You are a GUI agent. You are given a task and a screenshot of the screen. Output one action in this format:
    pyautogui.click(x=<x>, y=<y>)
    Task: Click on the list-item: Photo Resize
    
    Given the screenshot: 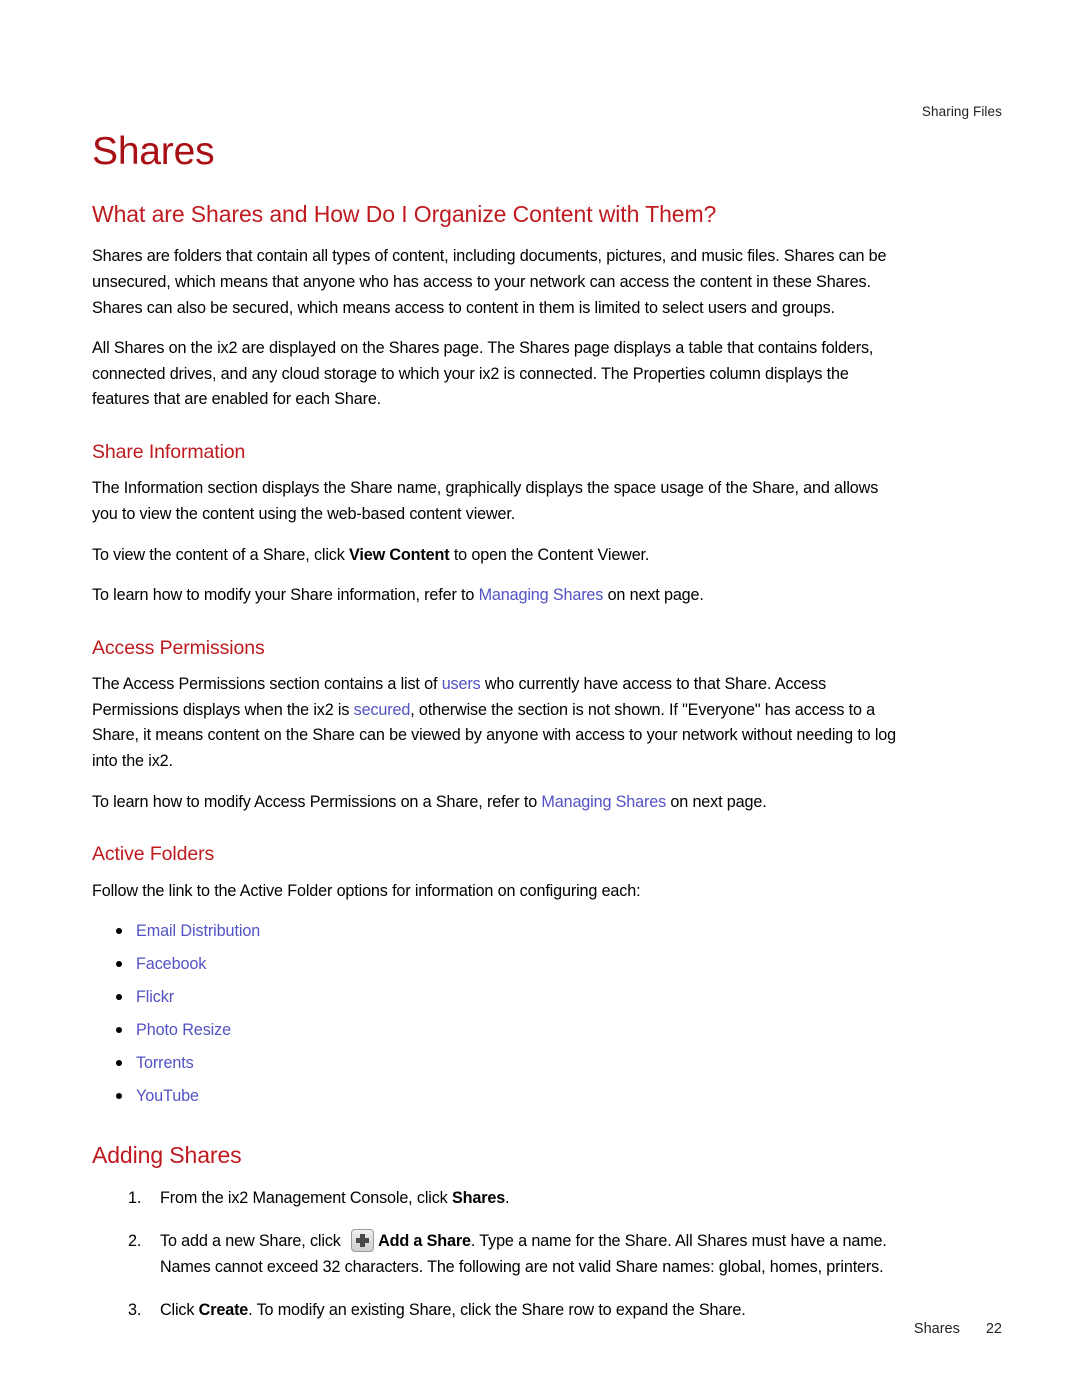 What is the action you would take?
    pyautogui.click(x=510, y=1030)
    